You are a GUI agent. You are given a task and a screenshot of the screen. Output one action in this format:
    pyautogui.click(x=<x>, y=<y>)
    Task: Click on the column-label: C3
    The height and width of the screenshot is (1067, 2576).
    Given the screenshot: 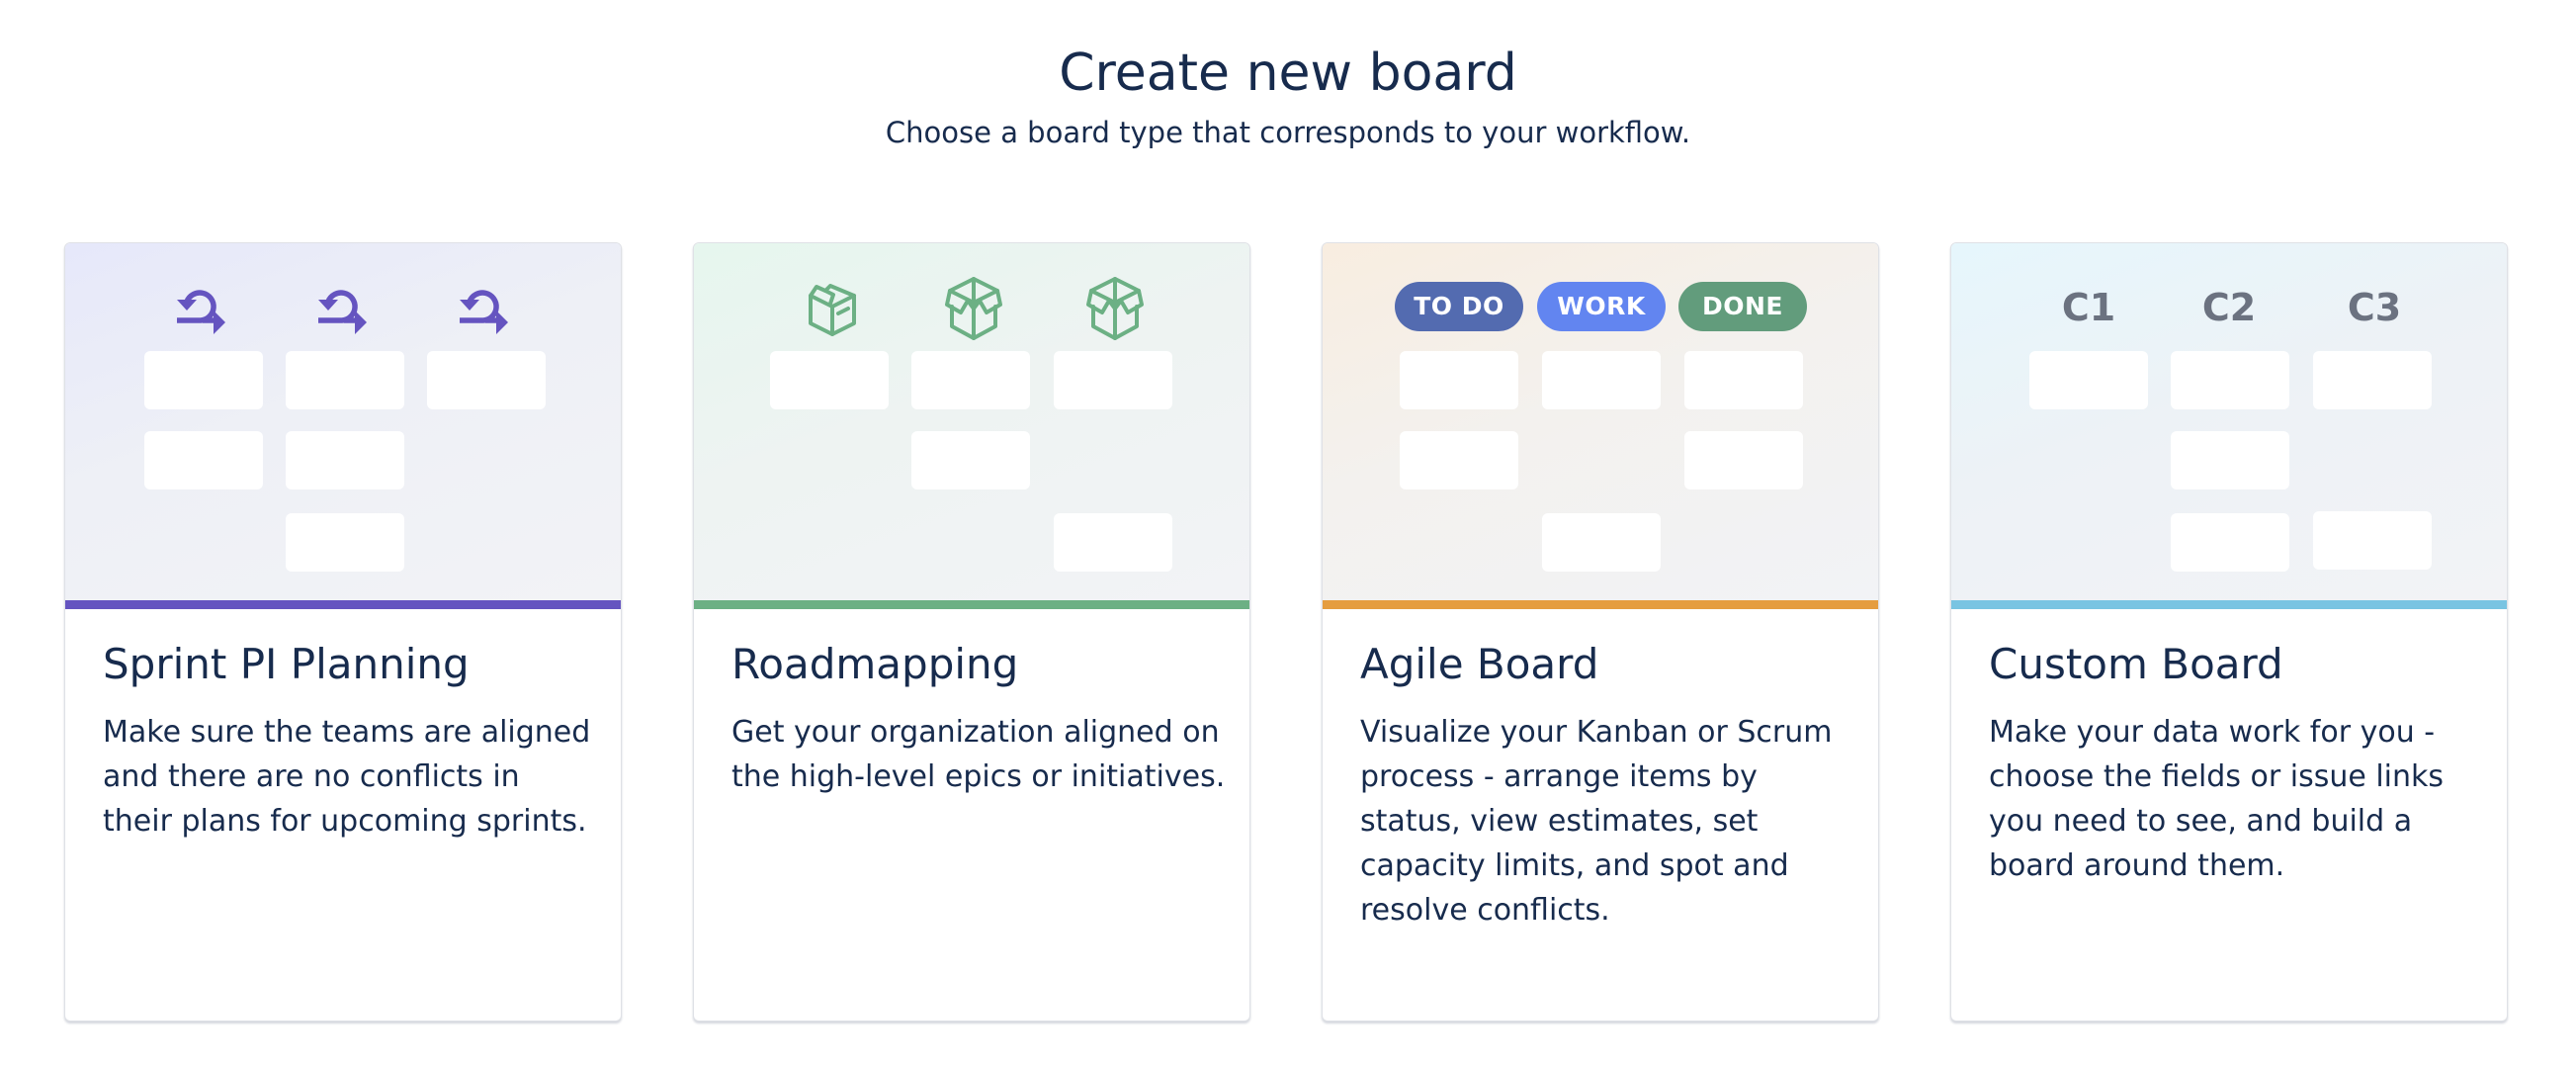 What is the action you would take?
    pyautogui.click(x=2374, y=308)
    